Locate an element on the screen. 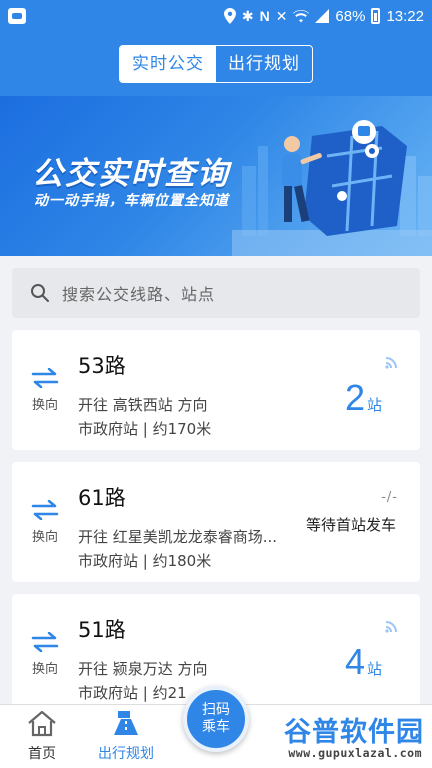 This screenshot has height=768, width=432. tab-trip-planning: 出行规划 is located at coordinates (264, 64).